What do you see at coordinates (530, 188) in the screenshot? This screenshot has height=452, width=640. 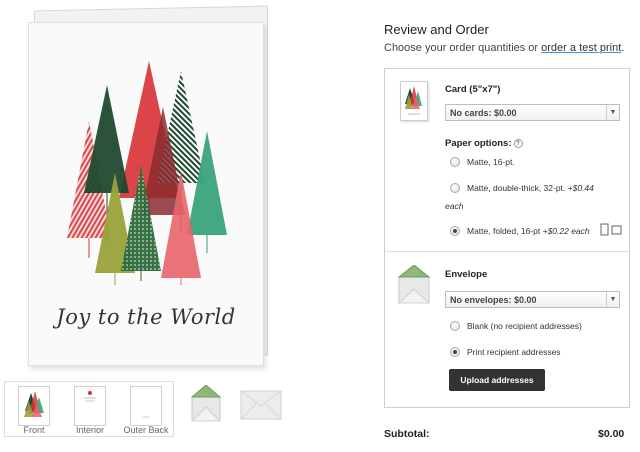 I see `paper-option-double-thick-label: Matte, double-thick, 32-pt. +$0.44` at bounding box center [530, 188].